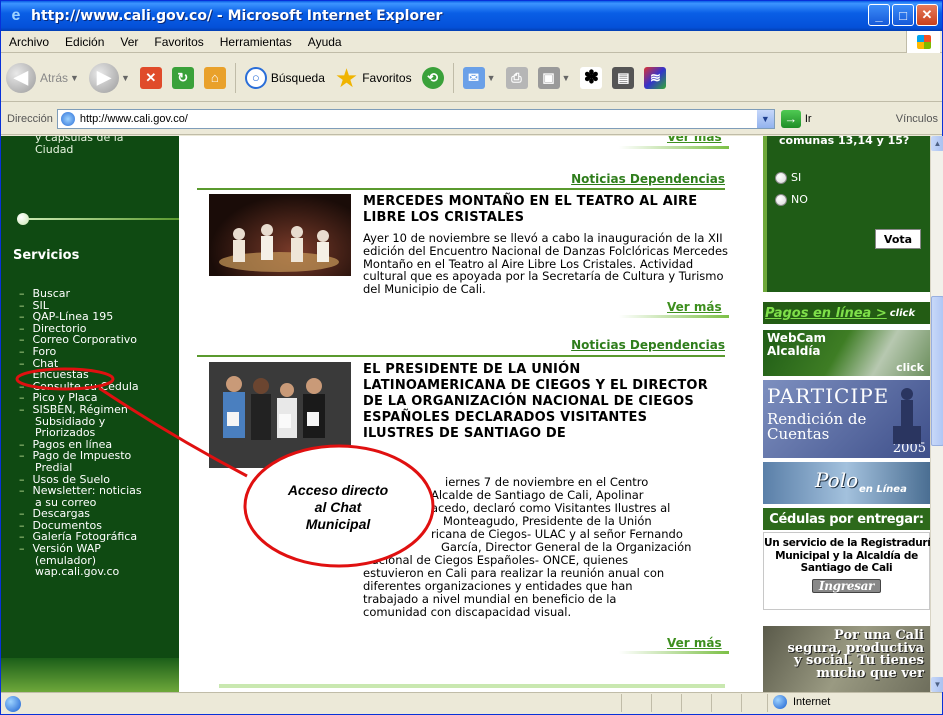 The image size is (943, 715). I want to click on print-icon: ⎙, so click(516, 77).